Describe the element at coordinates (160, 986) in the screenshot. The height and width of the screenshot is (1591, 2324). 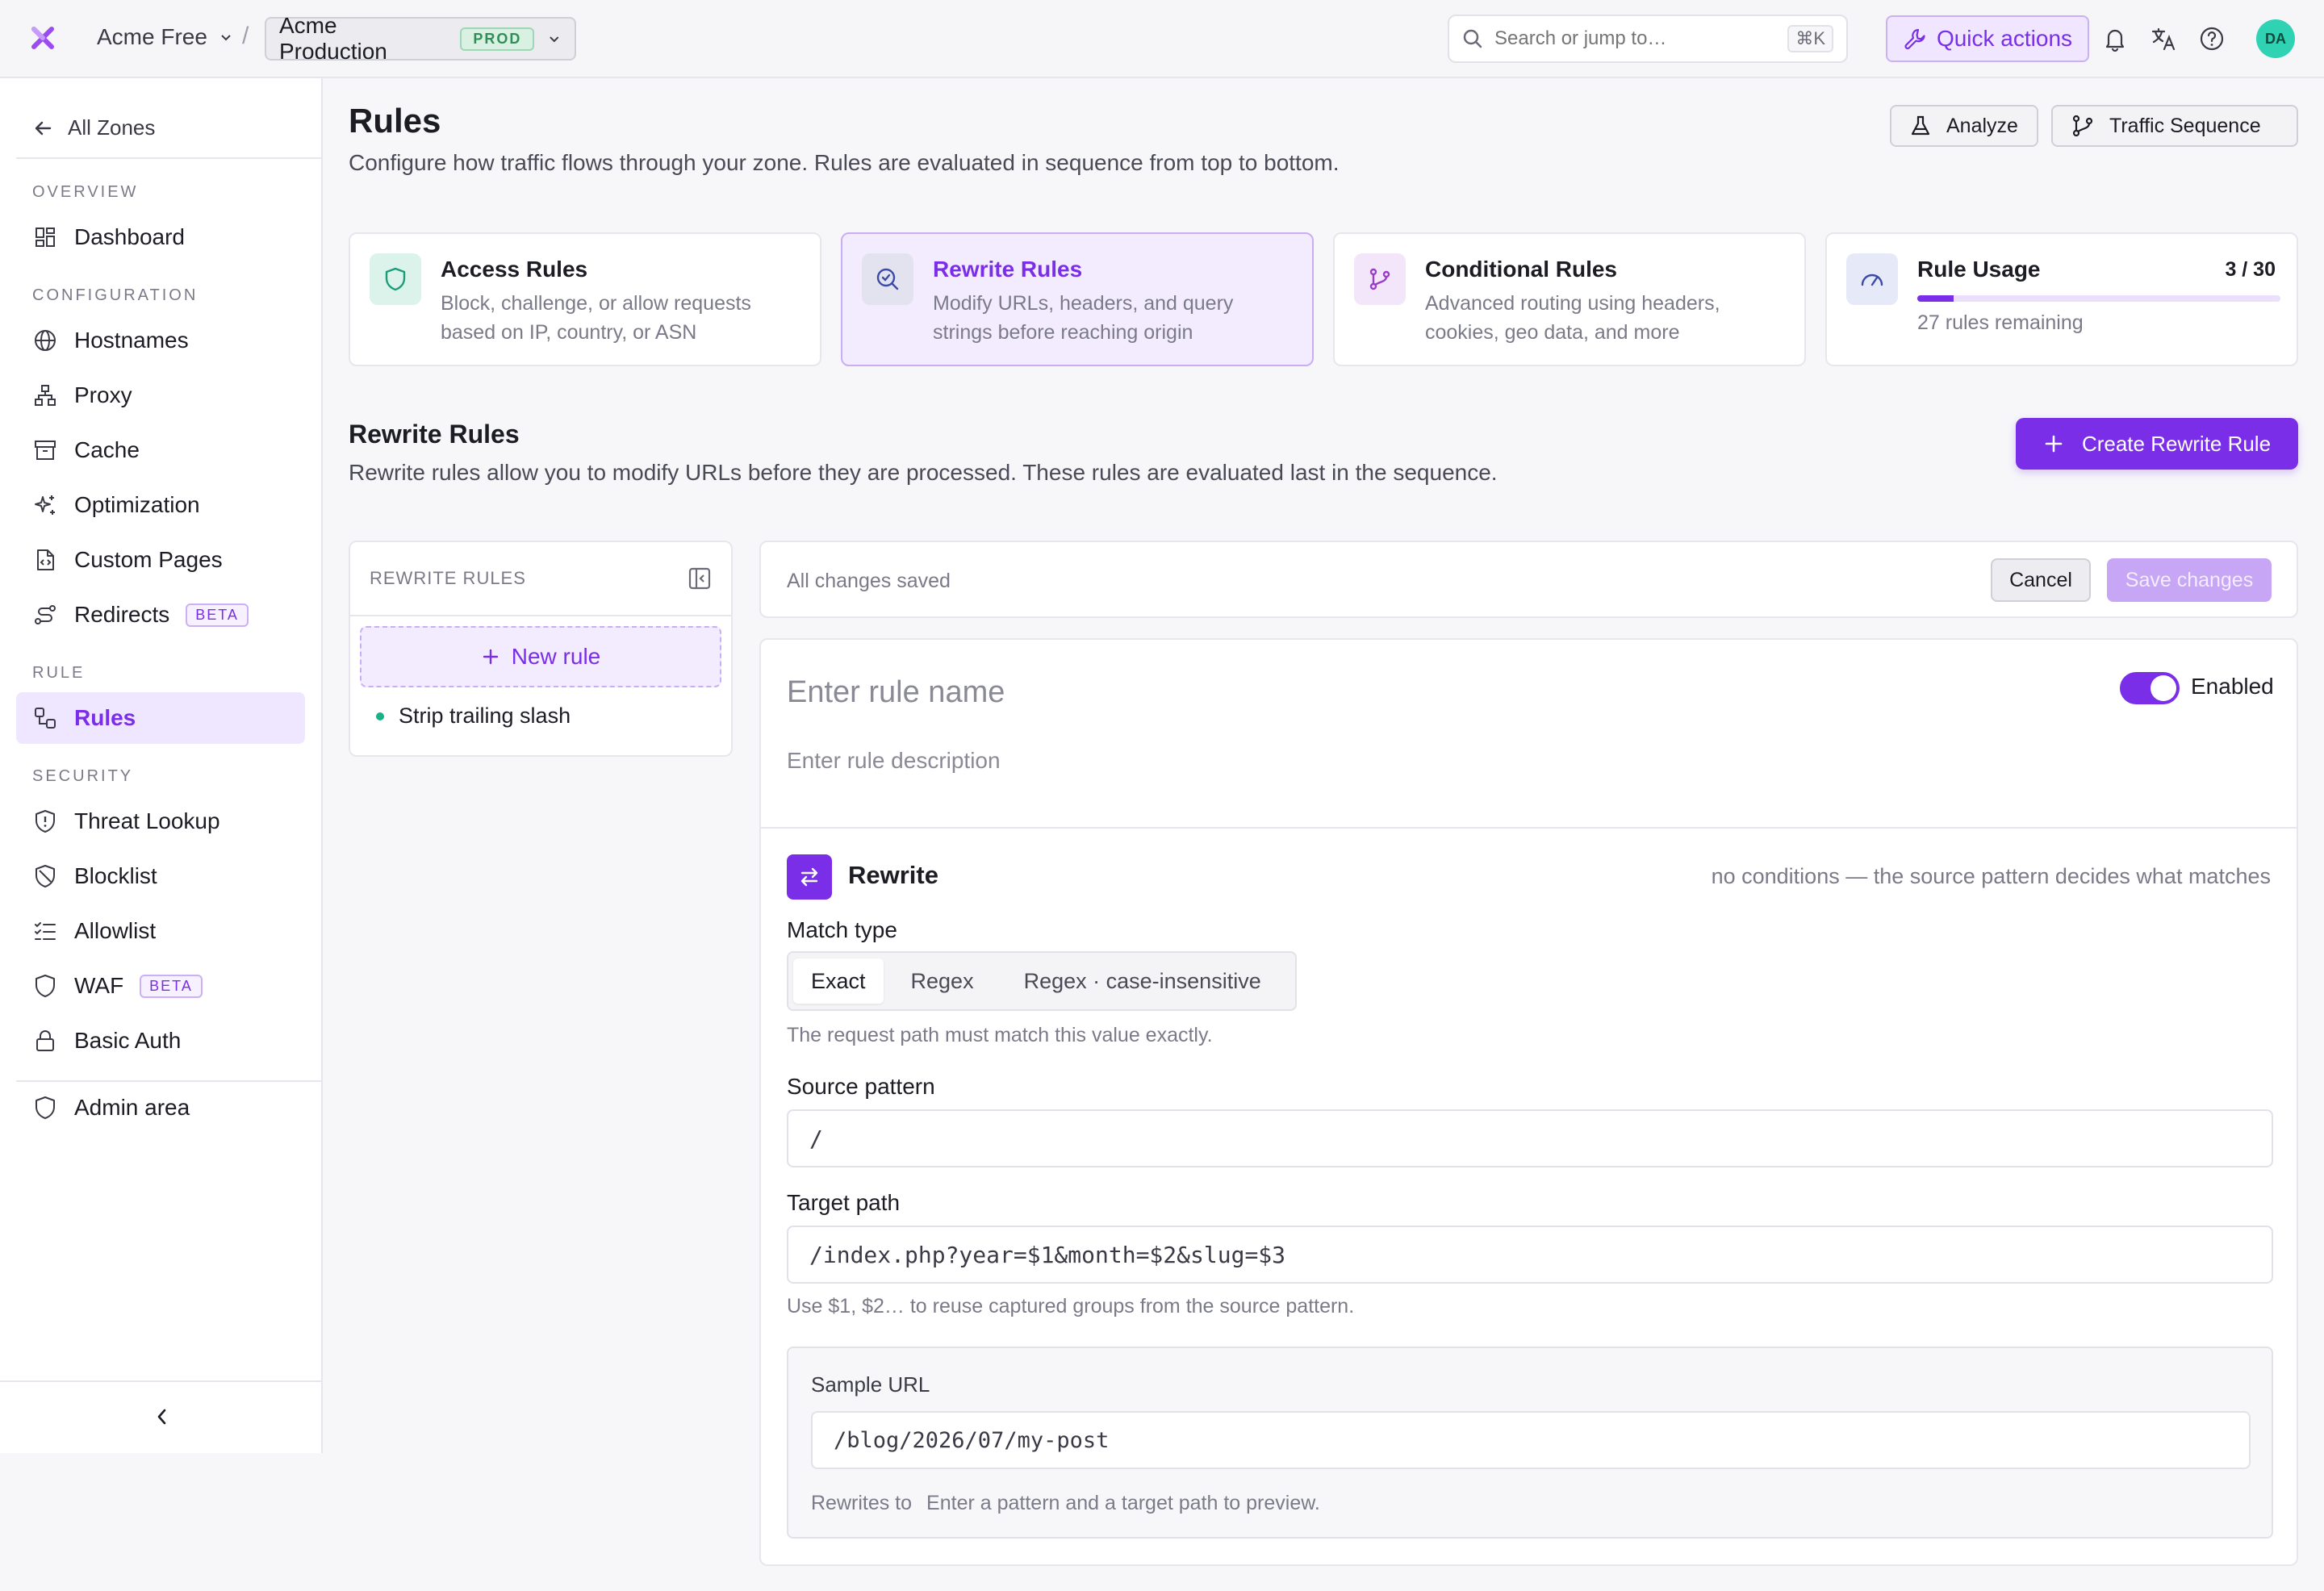
I see `sidebar-item-waf: WAF BETA` at that location.